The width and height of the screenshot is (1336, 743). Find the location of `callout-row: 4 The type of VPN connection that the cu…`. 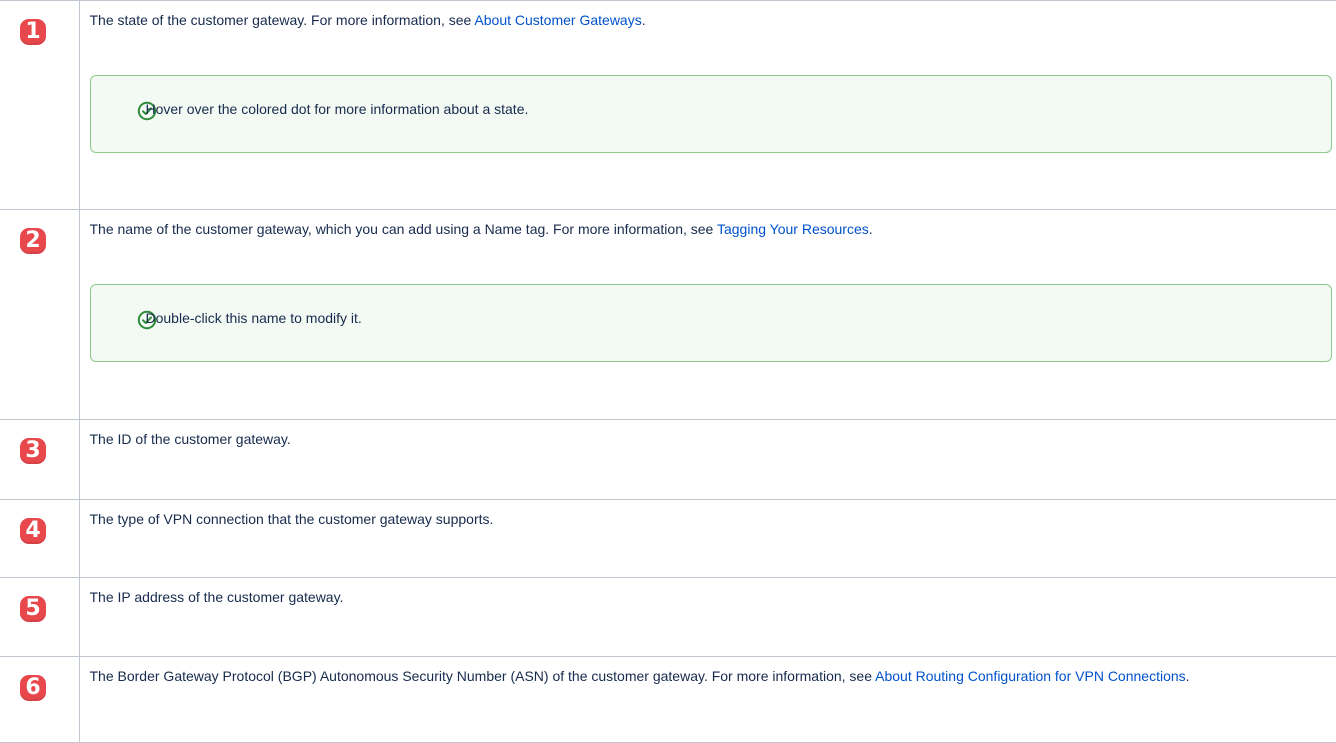

callout-row: 4 The type of VPN connection that the cu… is located at coordinates (668, 539).